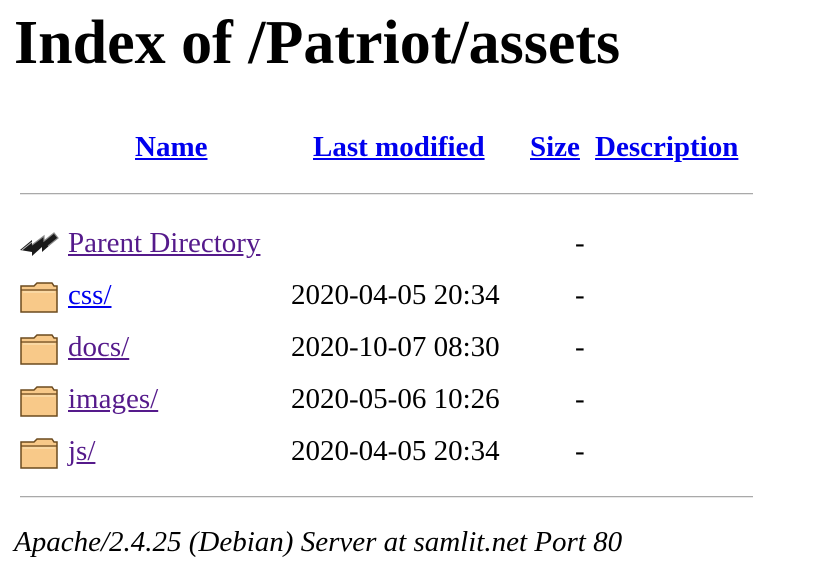 The image size is (834, 582). I want to click on back-arrow-icon, so click(39, 244).